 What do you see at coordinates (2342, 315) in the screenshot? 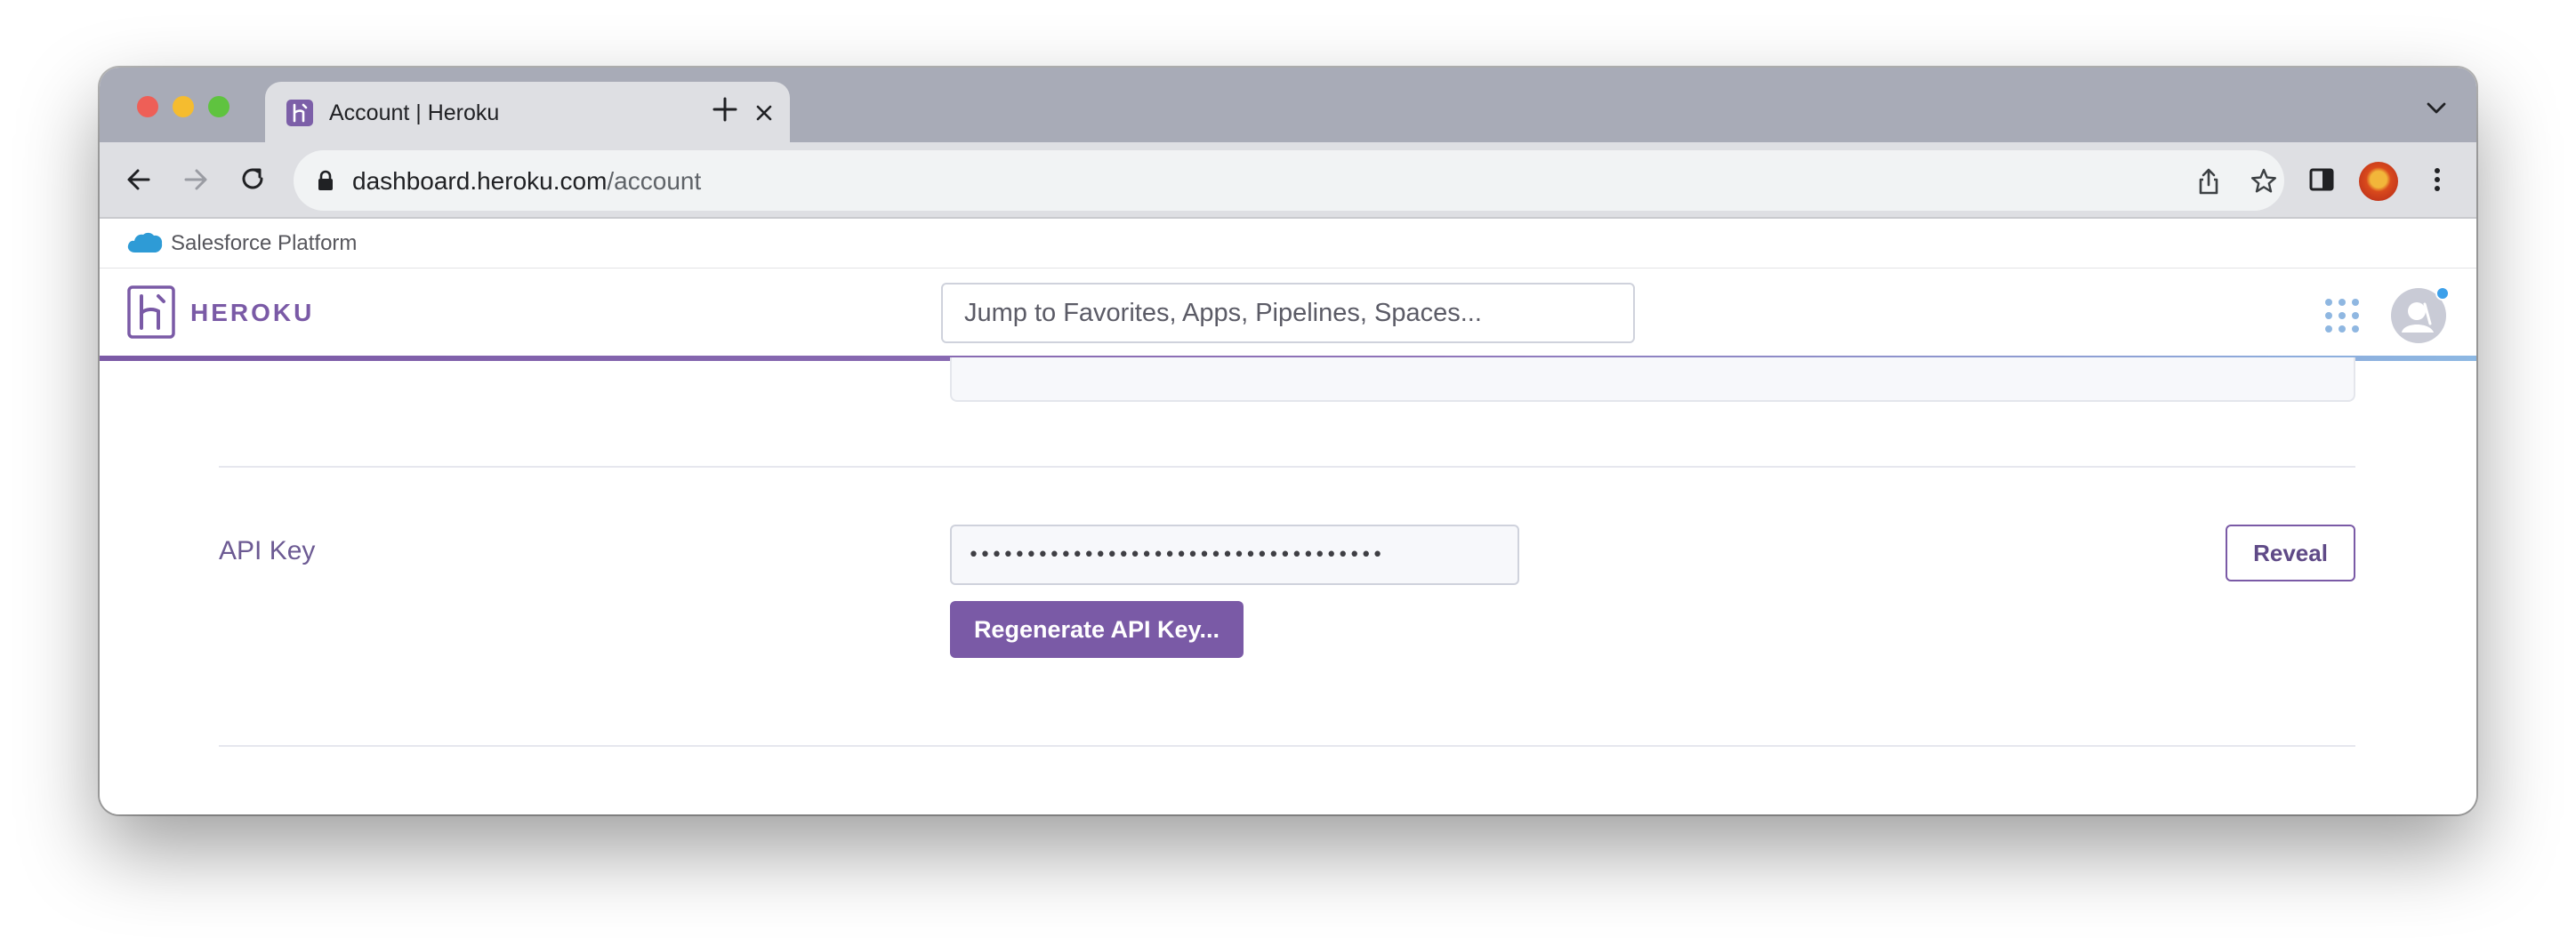
I see `apps-grid-icon` at bounding box center [2342, 315].